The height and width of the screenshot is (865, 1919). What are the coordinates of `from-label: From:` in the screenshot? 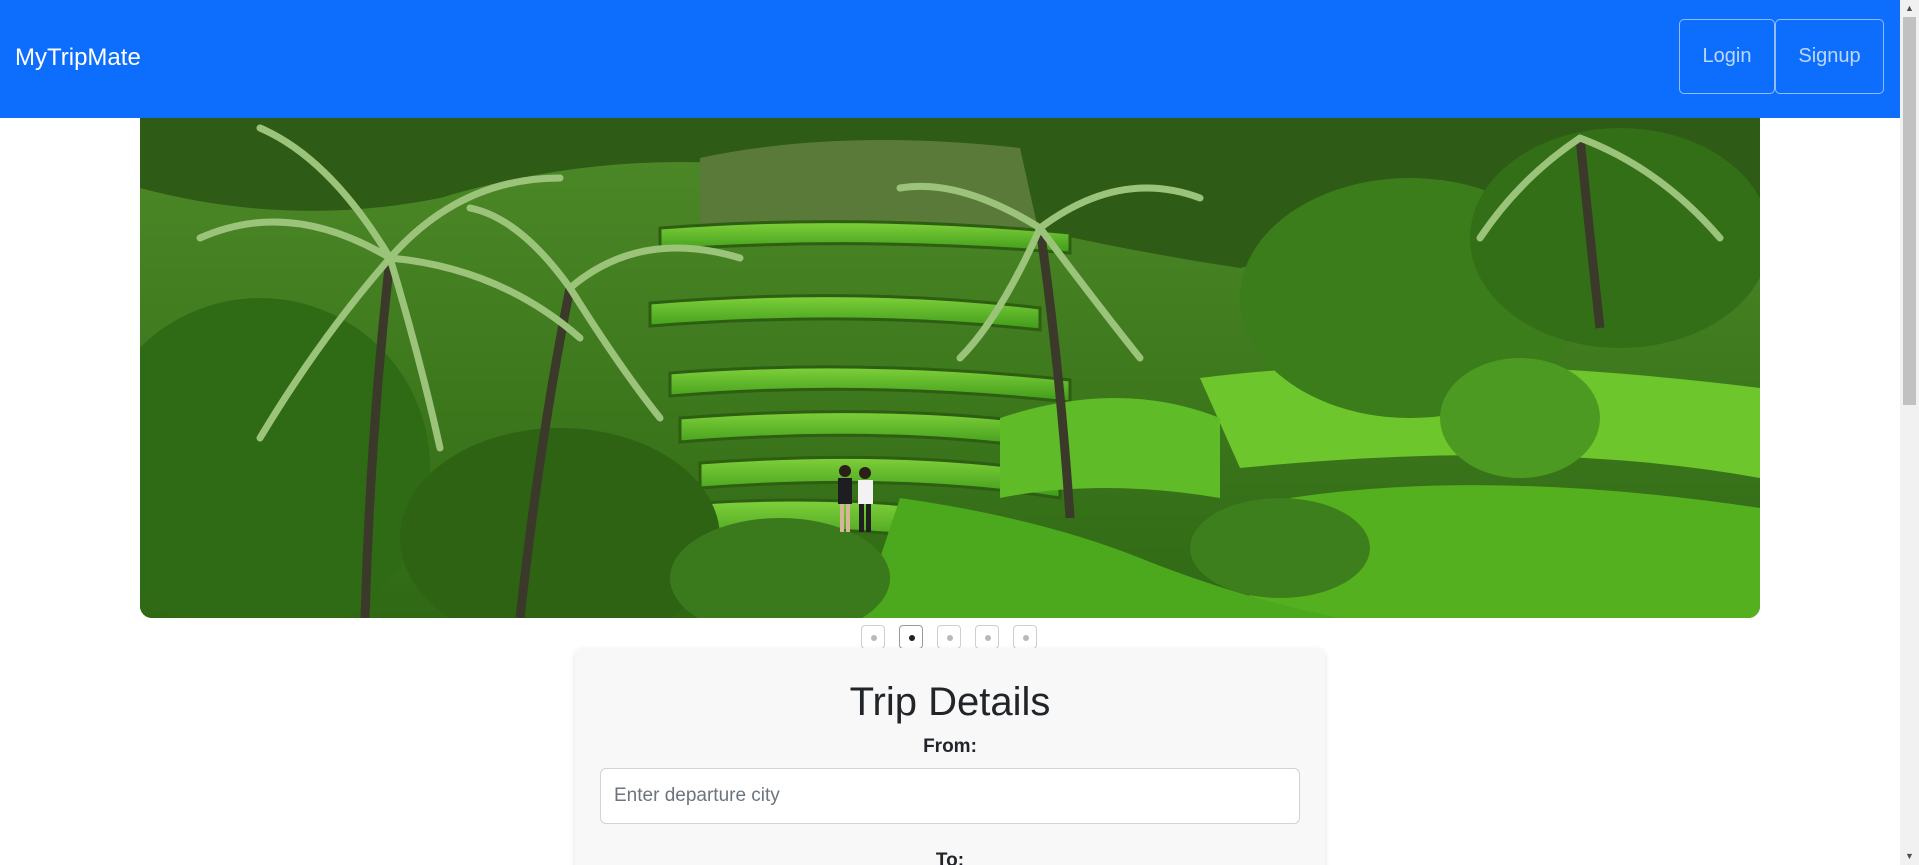 It's located at (950, 746).